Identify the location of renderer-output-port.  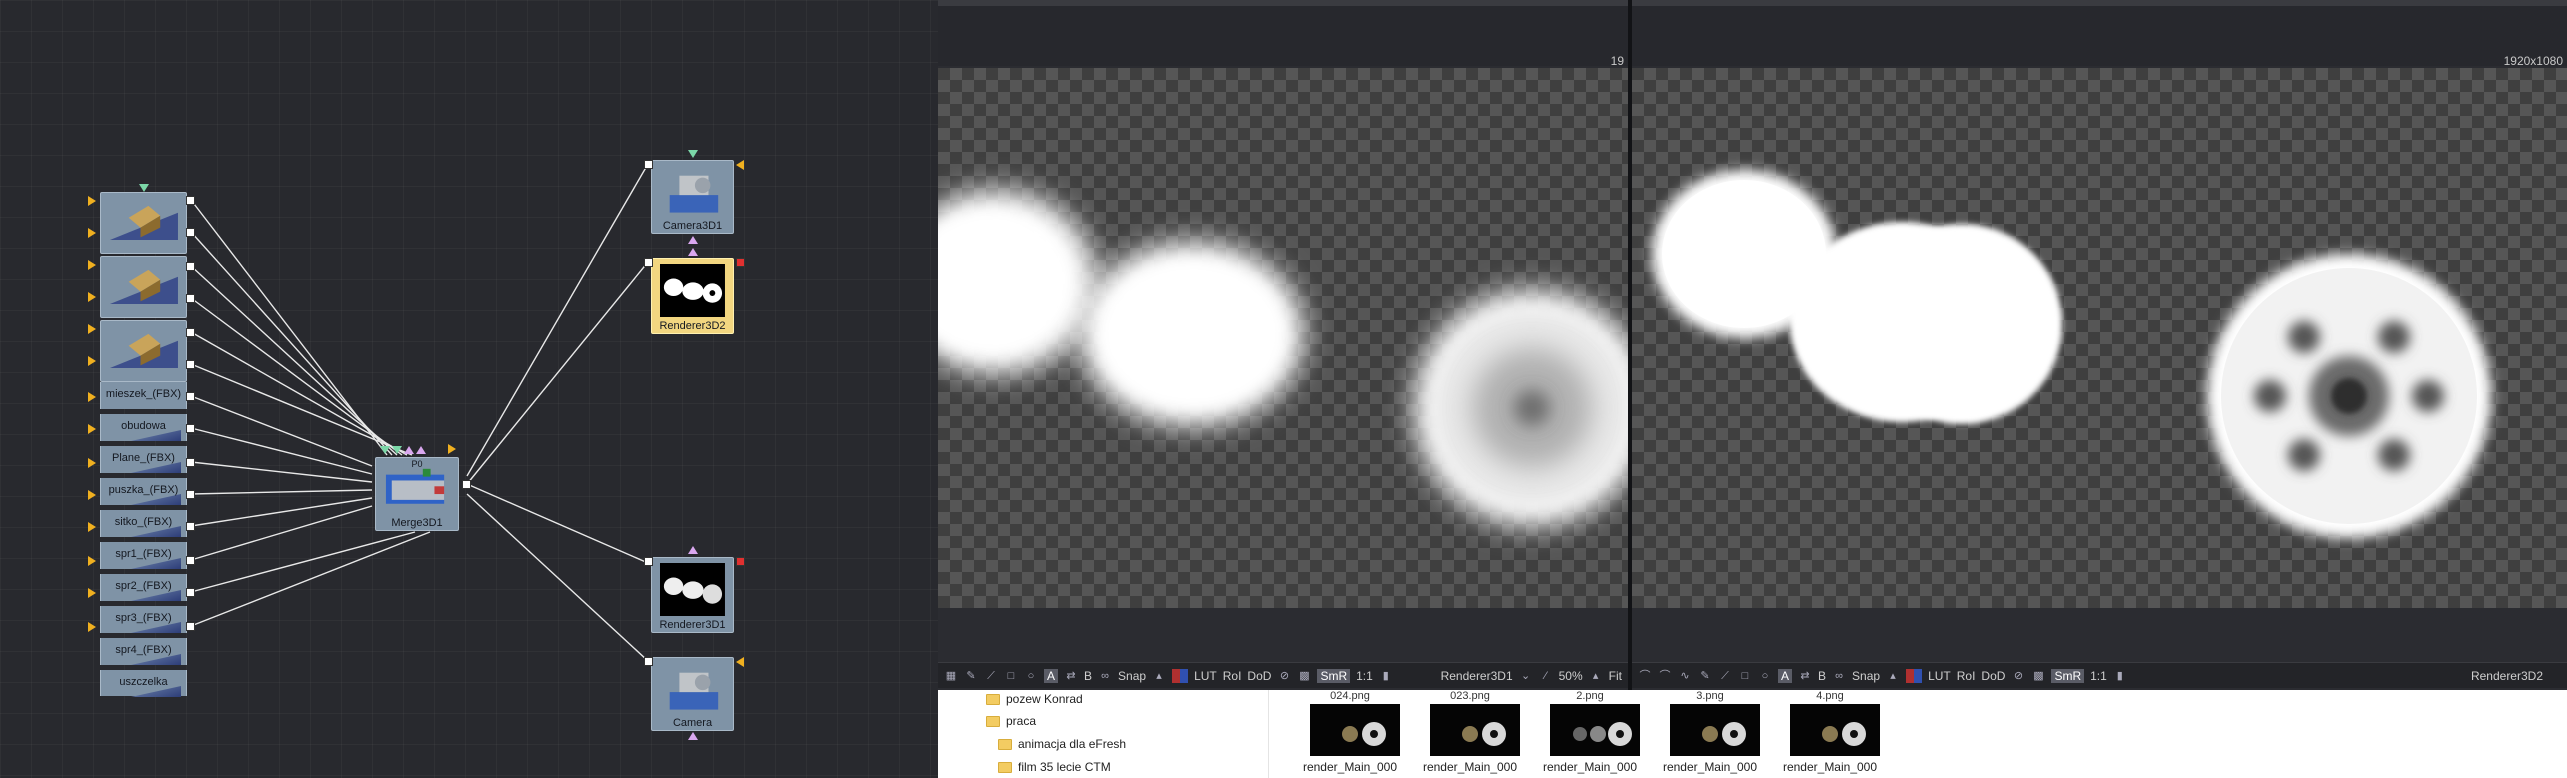
(648, 561).